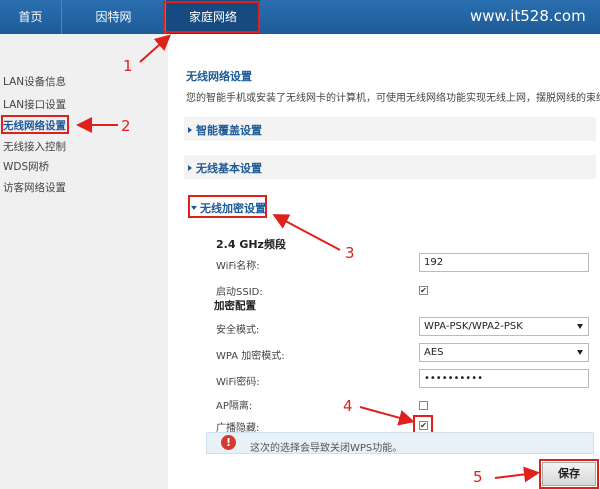 Image resolution: width=600 pixels, height=489 pixels. Describe the element at coordinates (434, 352) in the screenshot. I see `wpa-mode-value: AES` at that location.